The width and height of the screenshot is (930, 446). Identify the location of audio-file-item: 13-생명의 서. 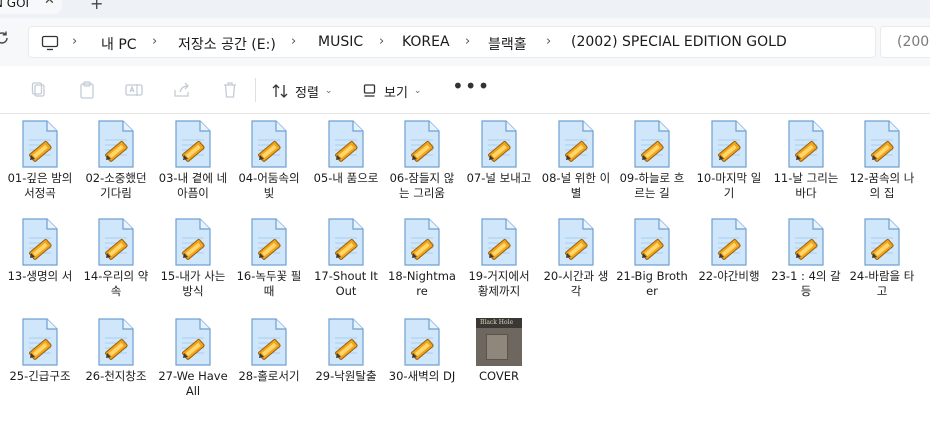
(40, 251).